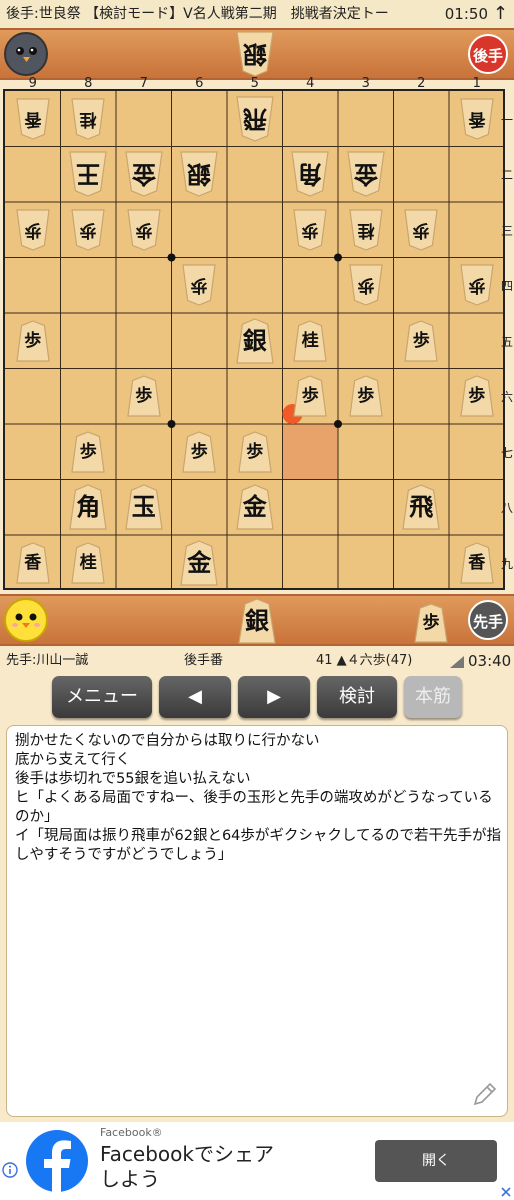  What do you see at coordinates (357, 697) in the screenshot?
I see `analyze-button: 検討` at bounding box center [357, 697].